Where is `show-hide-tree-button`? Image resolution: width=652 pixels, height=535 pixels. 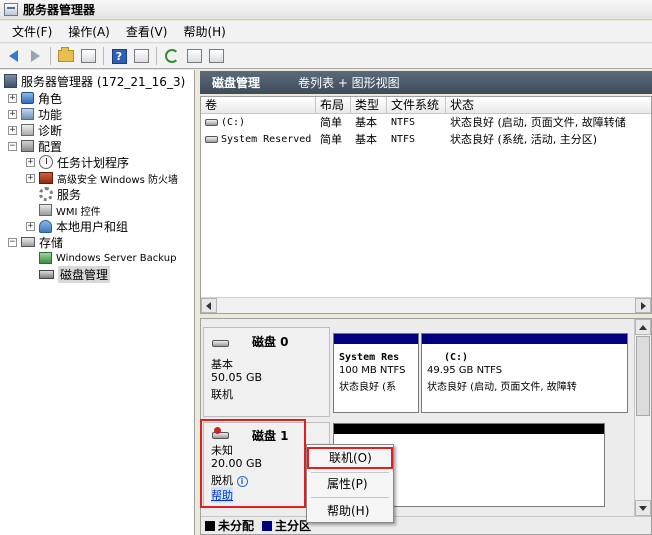
show-hide-tree-button is located at coordinates (88, 56).